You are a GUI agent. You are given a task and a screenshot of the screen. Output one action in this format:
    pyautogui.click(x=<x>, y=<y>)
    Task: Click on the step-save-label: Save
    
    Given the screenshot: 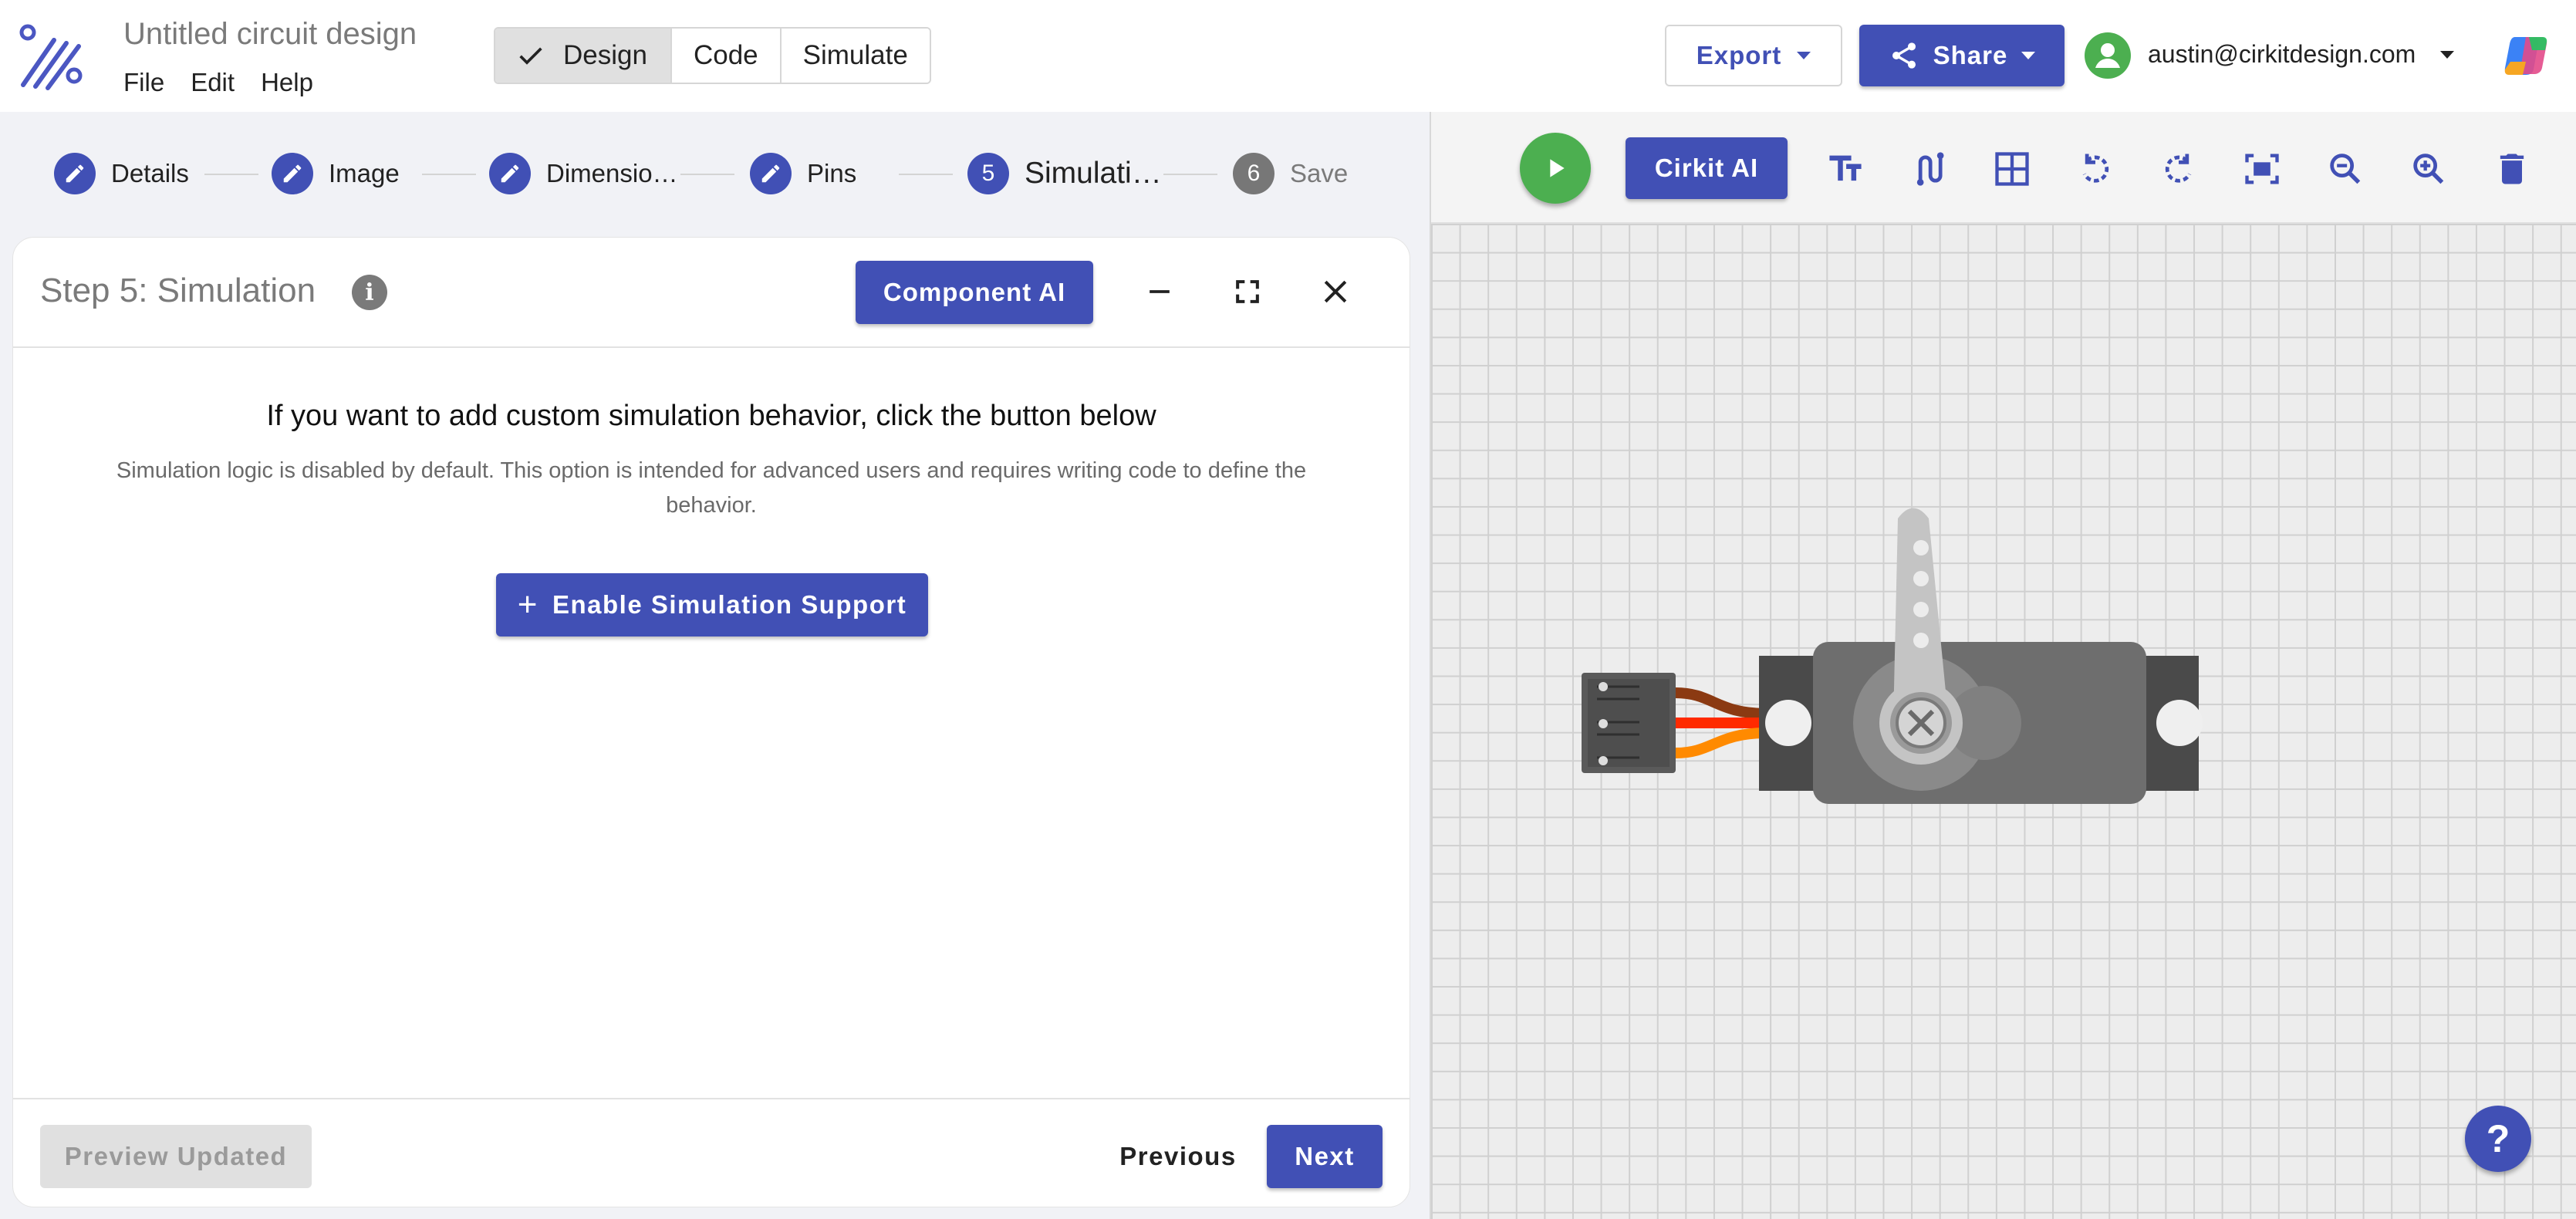 What is the action you would take?
    pyautogui.click(x=1319, y=173)
    